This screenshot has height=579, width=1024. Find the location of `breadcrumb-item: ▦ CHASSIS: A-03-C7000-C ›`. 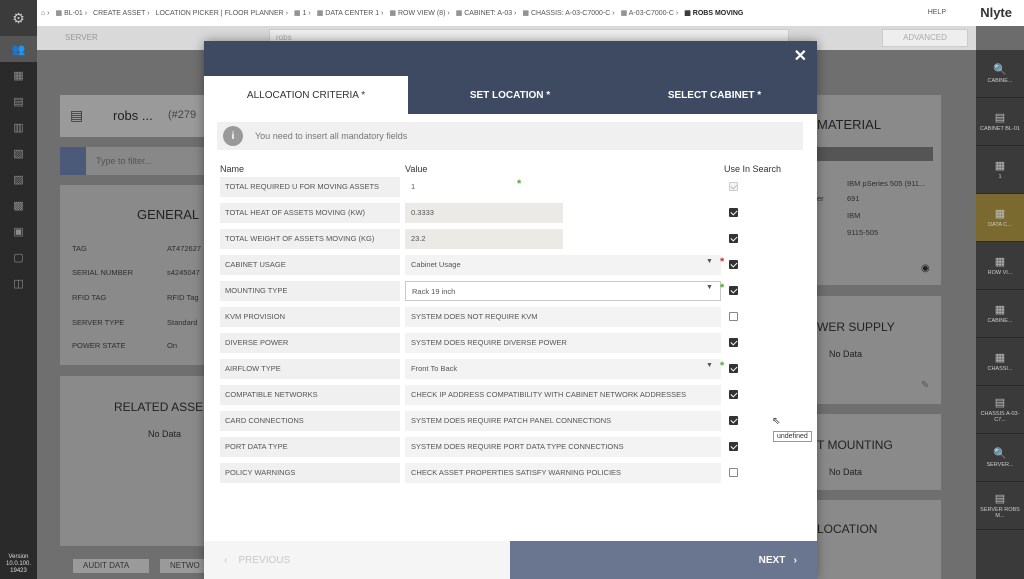

breadcrumb-item: ▦ CHASSIS: A-03-C7000-C › is located at coordinates (568, 13).